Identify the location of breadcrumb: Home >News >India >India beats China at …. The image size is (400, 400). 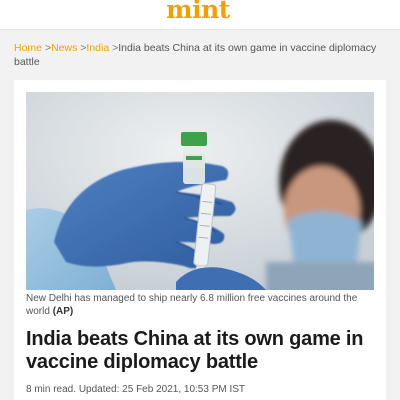
(200, 55).